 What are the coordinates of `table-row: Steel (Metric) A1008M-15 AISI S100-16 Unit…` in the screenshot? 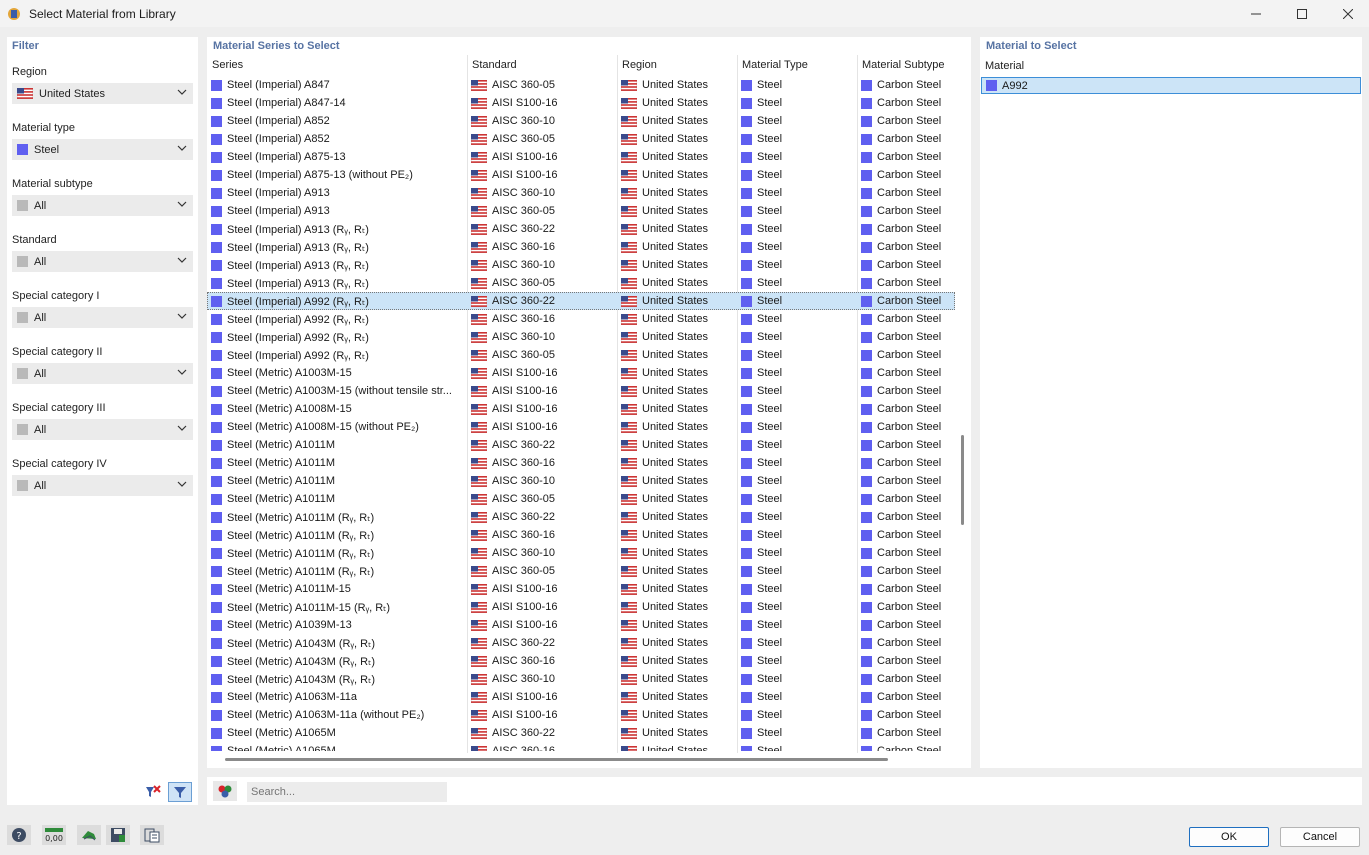 It's located at (581, 409).